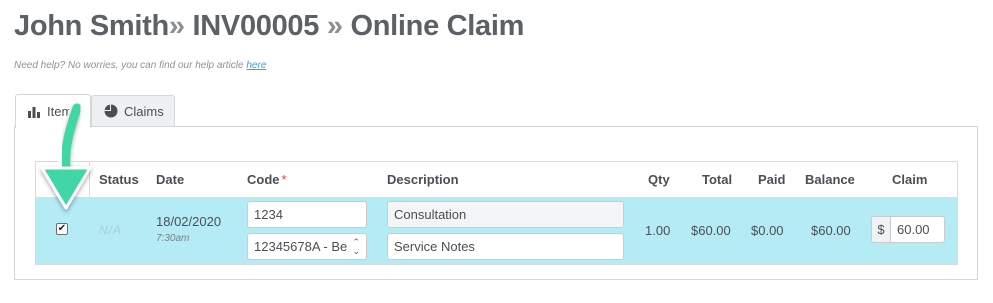 The image size is (993, 303). What do you see at coordinates (910, 179) in the screenshot?
I see `column-header-claim: Claim` at bounding box center [910, 179].